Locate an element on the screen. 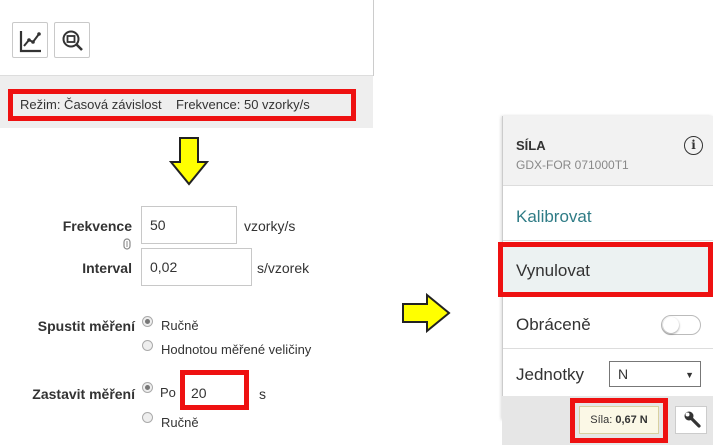  sensor-name: SÍLA is located at coordinates (531, 145).